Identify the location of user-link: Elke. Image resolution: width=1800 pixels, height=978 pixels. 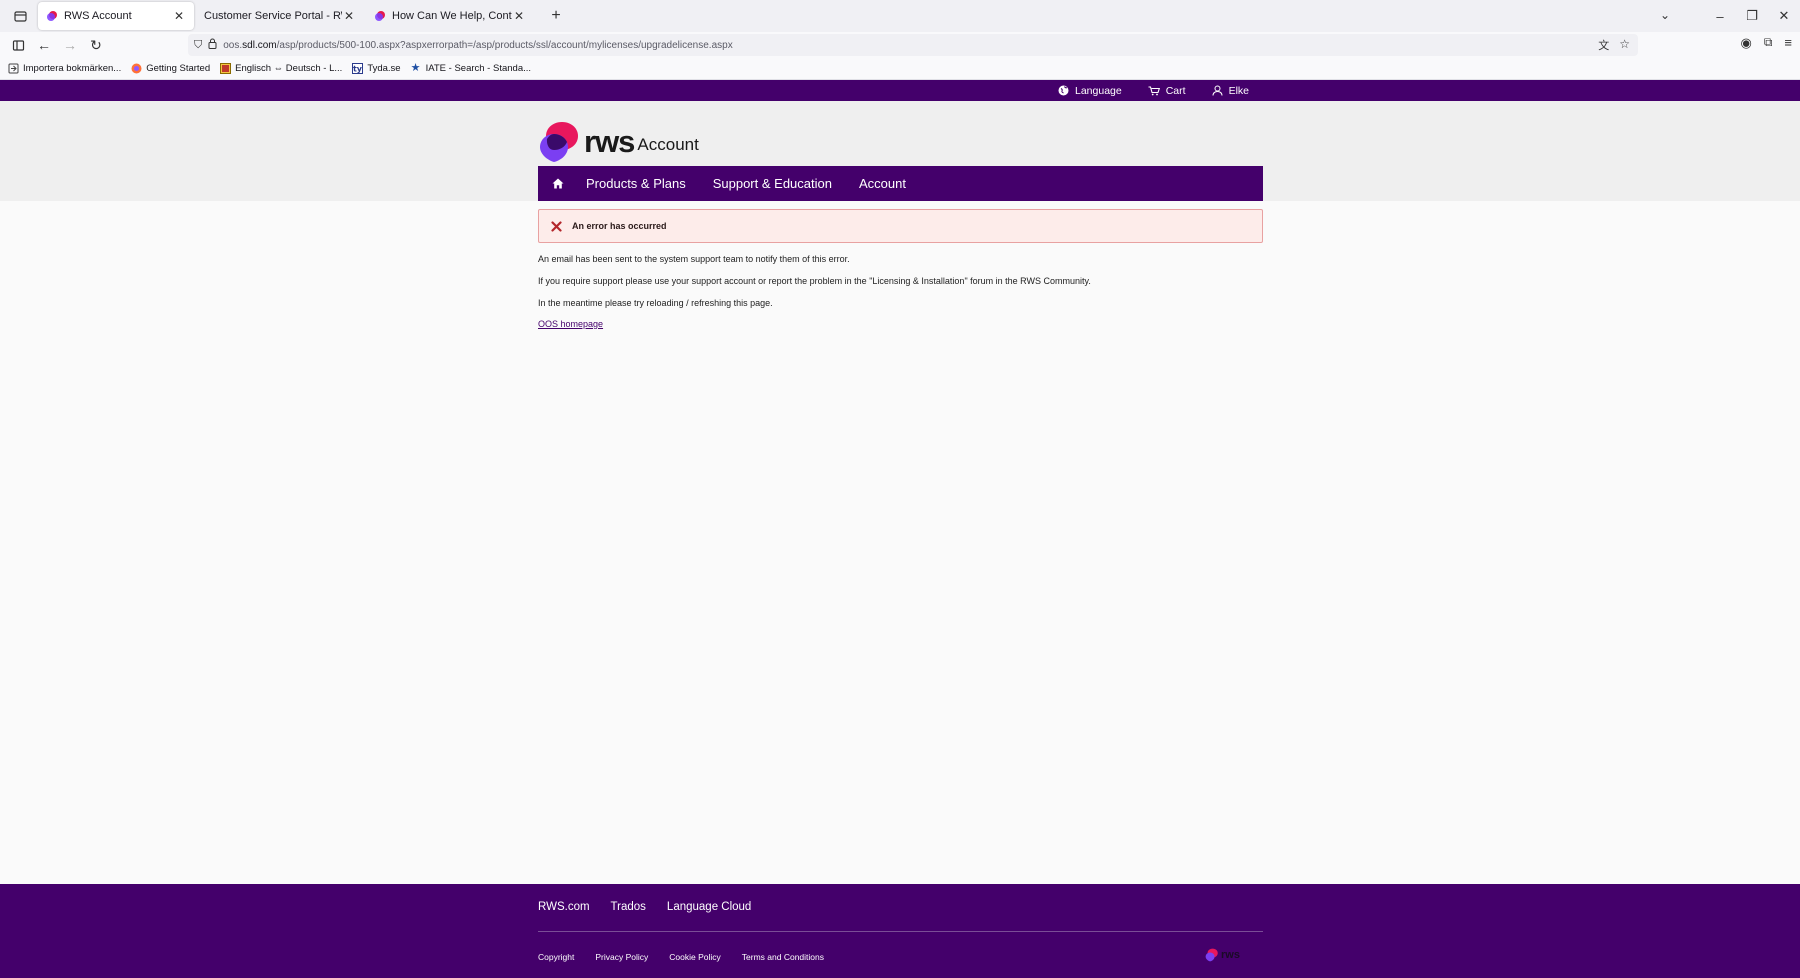
(1230, 91).